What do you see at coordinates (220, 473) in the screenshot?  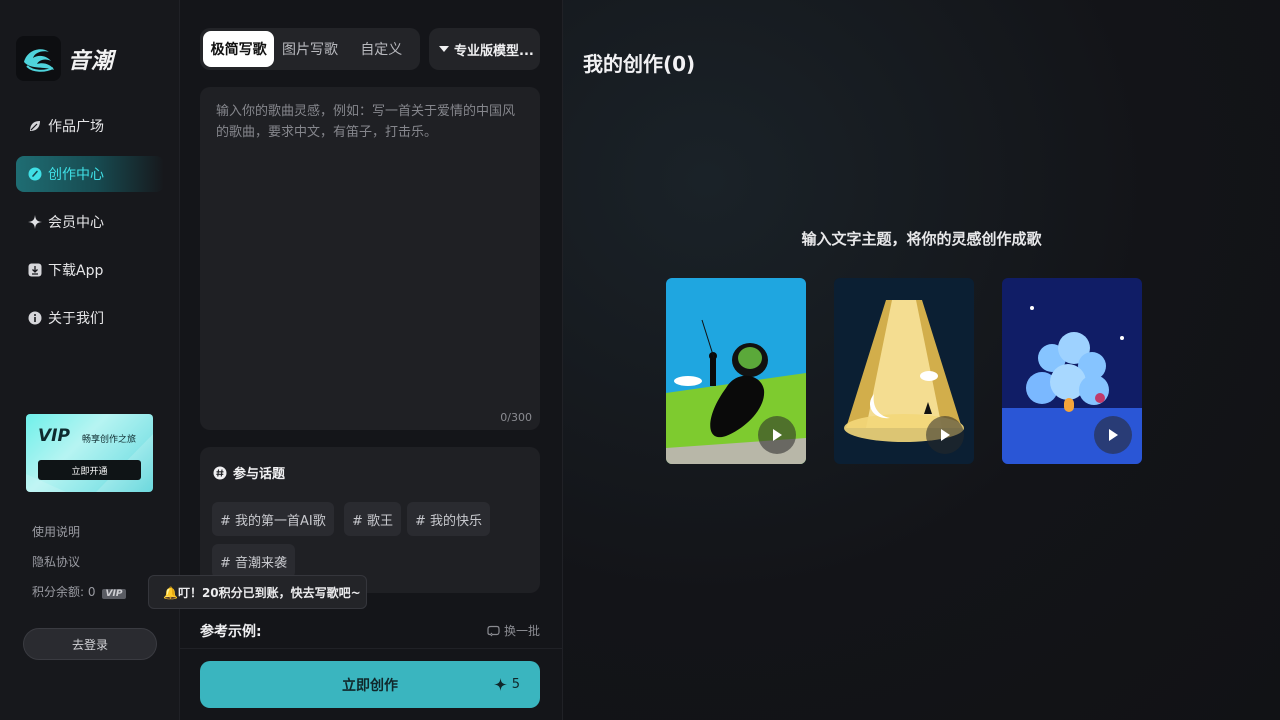 I see `hashtag-icon` at bounding box center [220, 473].